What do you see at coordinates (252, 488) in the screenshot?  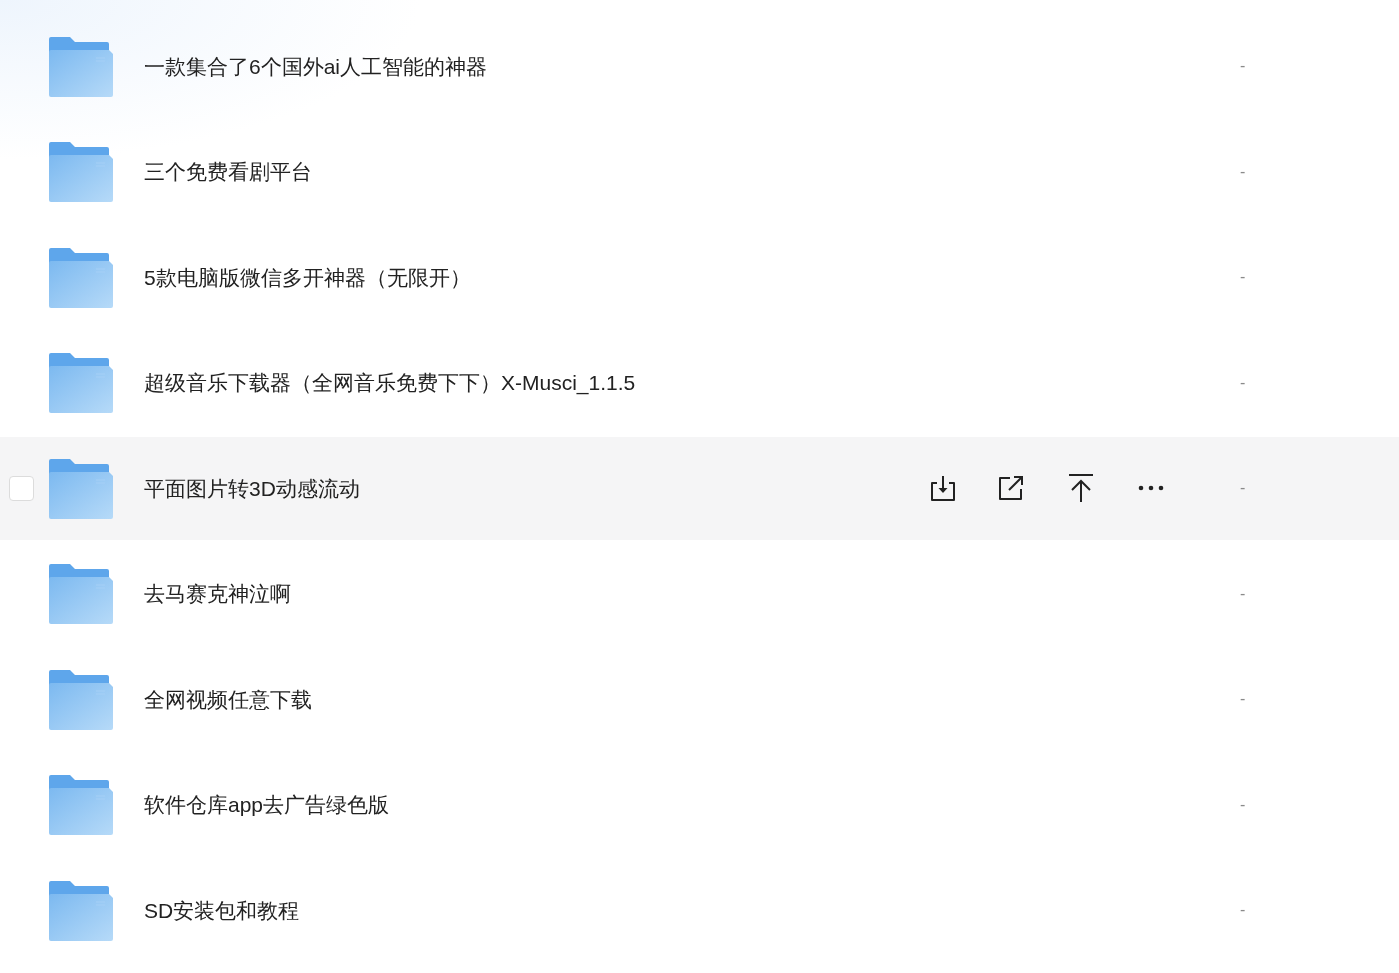 I see `folder-name: 平面图片转3D动感流动` at bounding box center [252, 488].